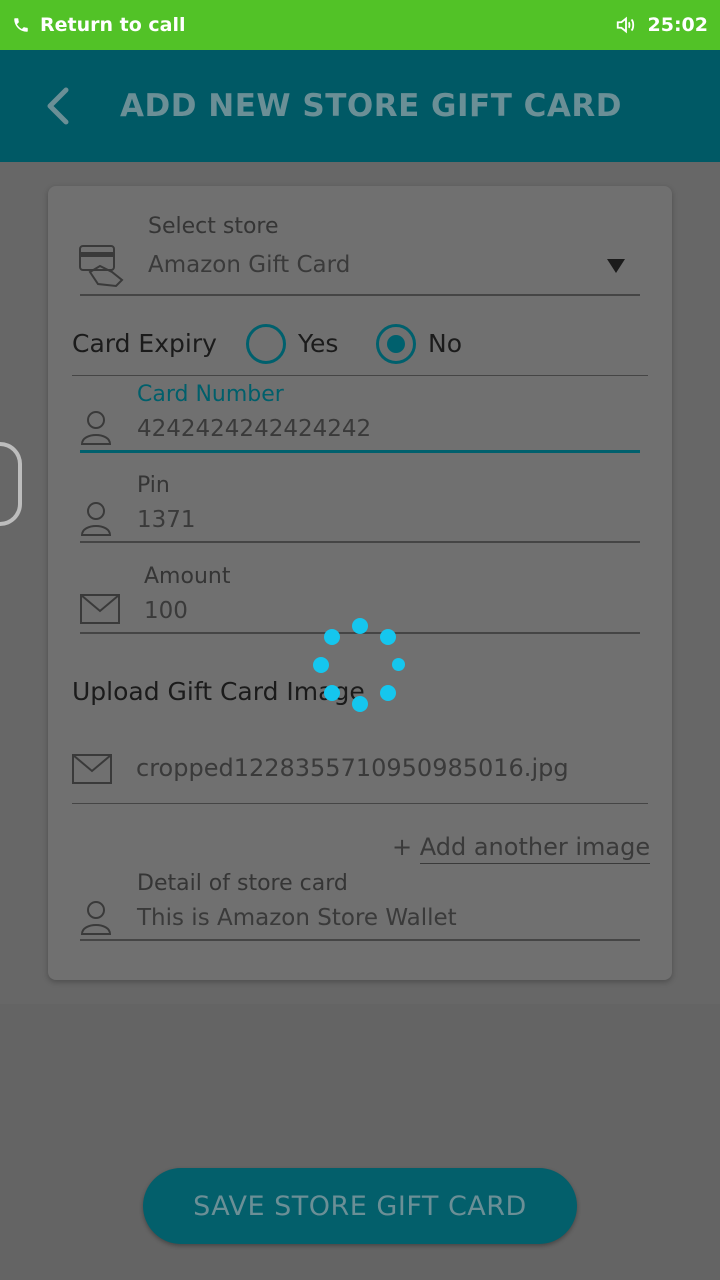 Image resolution: width=720 pixels, height=1280 pixels. Describe the element at coordinates (445, 343) in the screenshot. I see `expiry-no-label: No` at that location.